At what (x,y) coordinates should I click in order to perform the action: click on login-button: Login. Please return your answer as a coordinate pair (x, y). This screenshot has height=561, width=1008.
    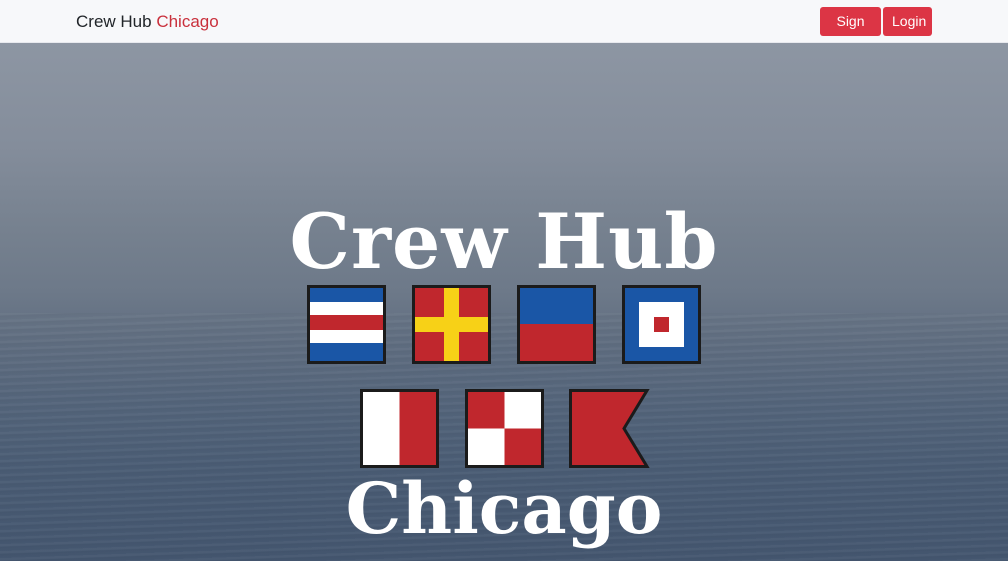
    Looking at the image, I should click on (907, 21).